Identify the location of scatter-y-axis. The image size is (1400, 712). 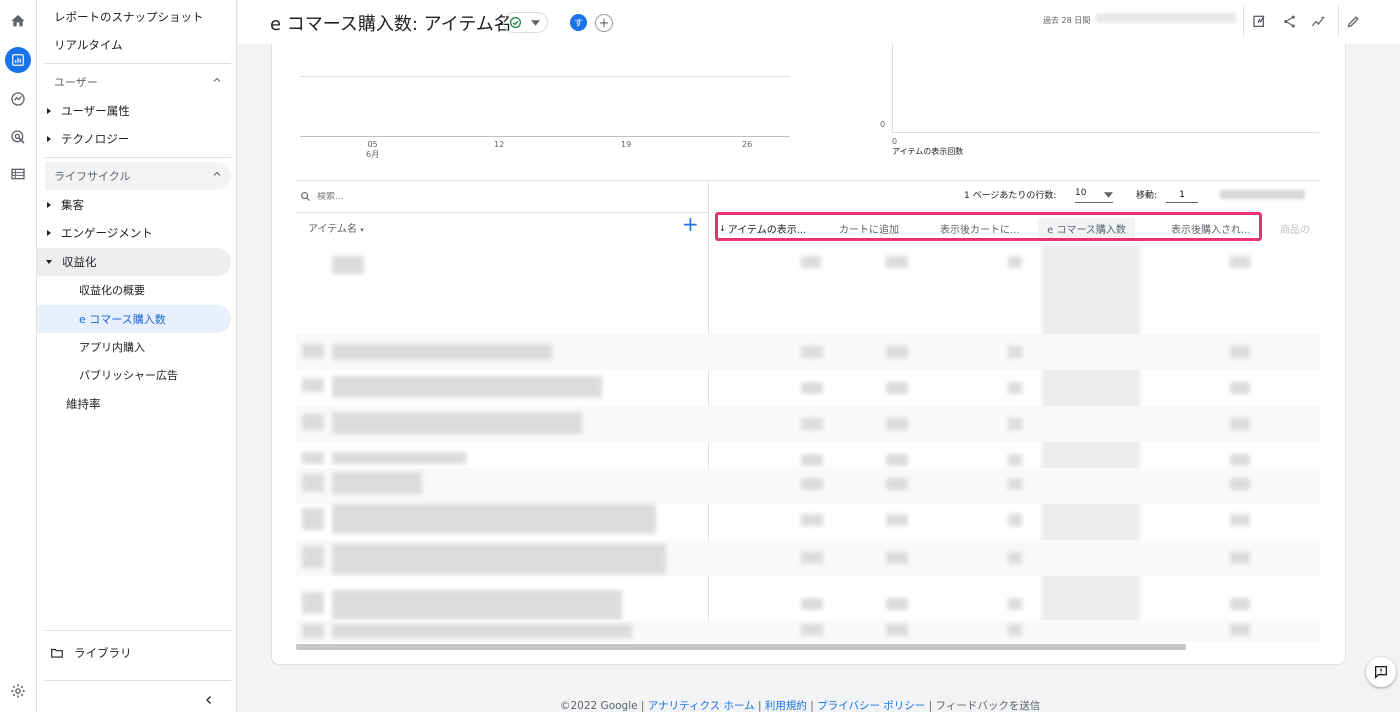
(892, 88).